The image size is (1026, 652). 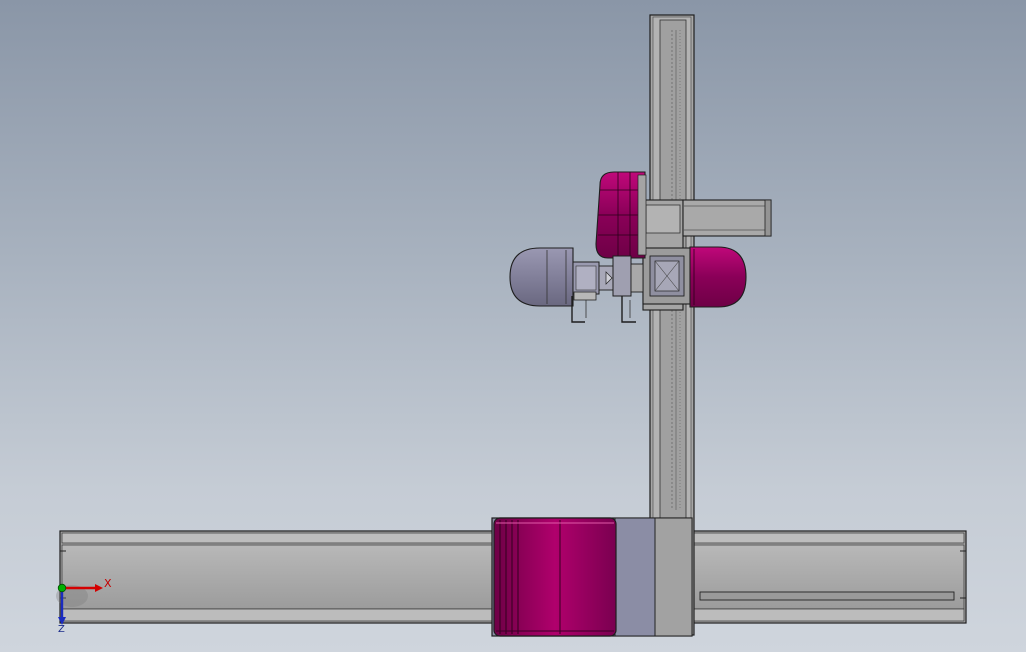 I want to click on left-motor-cap, so click(x=541, y=277).